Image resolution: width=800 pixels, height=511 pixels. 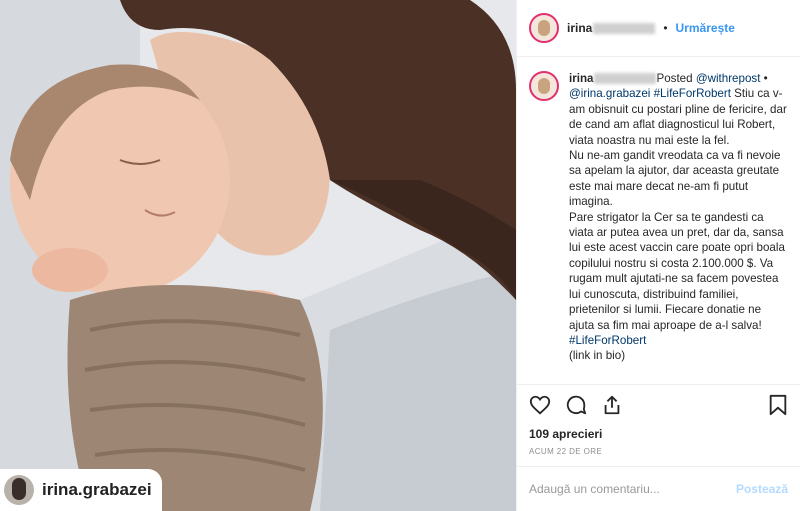 I want to click on caption-text-2: •, so click(x=764, y=78).